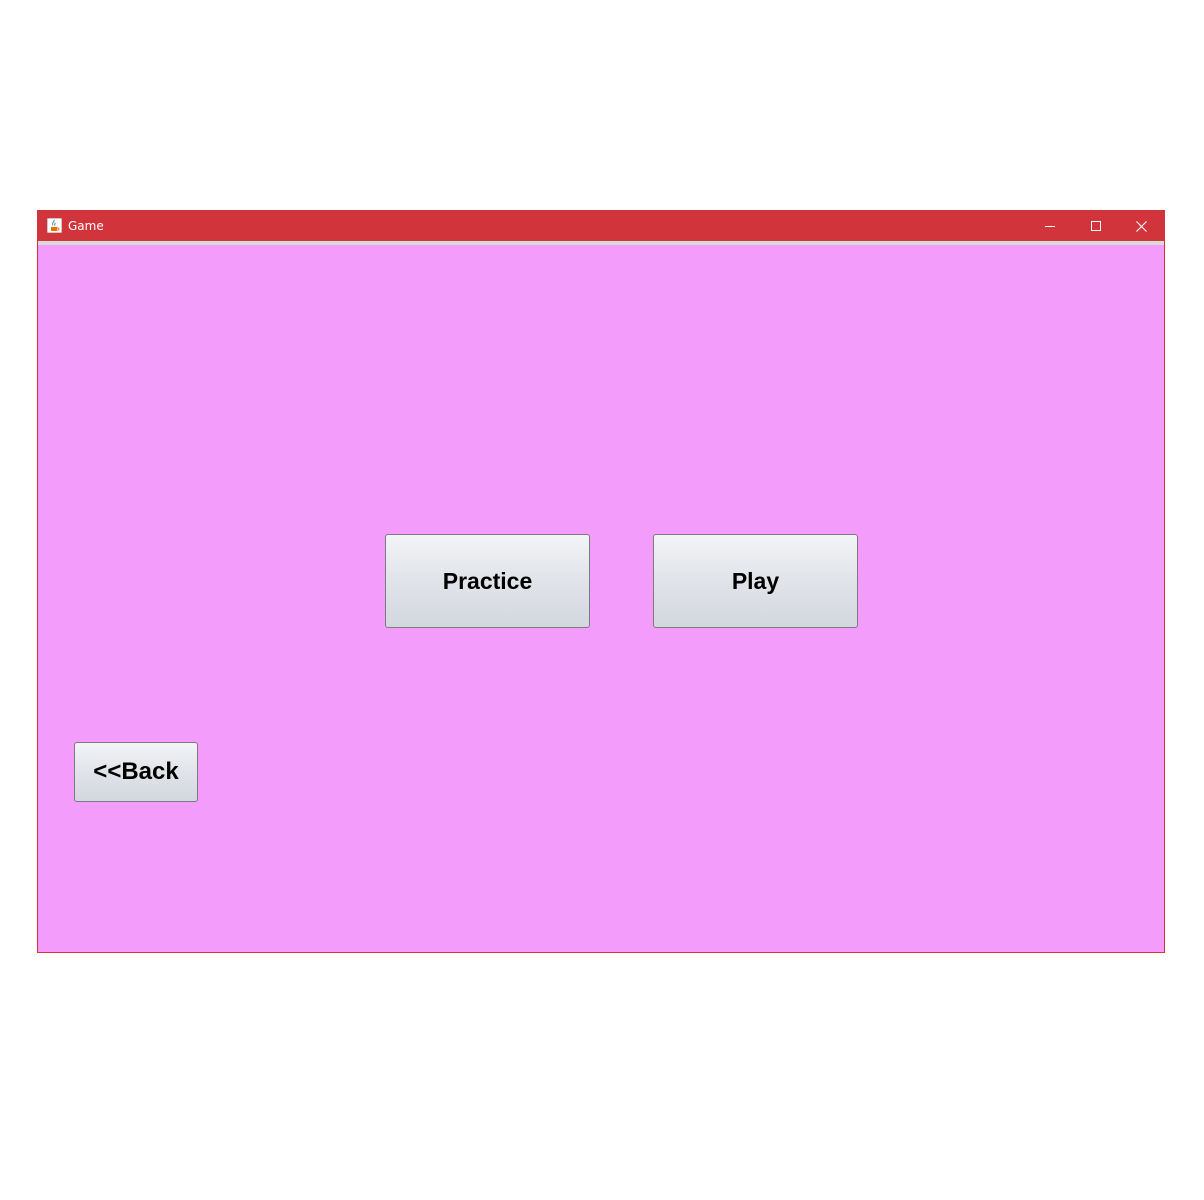 The image size is (1204, 1200). I want to click on window-title: Game, so click(86, 226).